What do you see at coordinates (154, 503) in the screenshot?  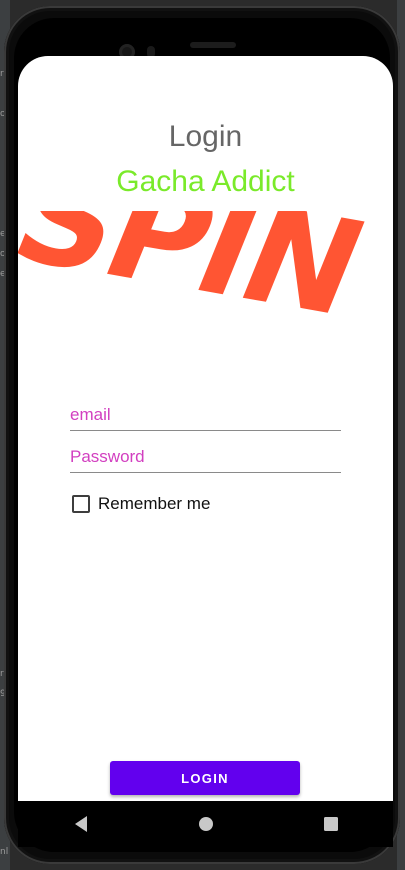 I see `remember-me-label: Remember me` at bounding box center [154, 503].